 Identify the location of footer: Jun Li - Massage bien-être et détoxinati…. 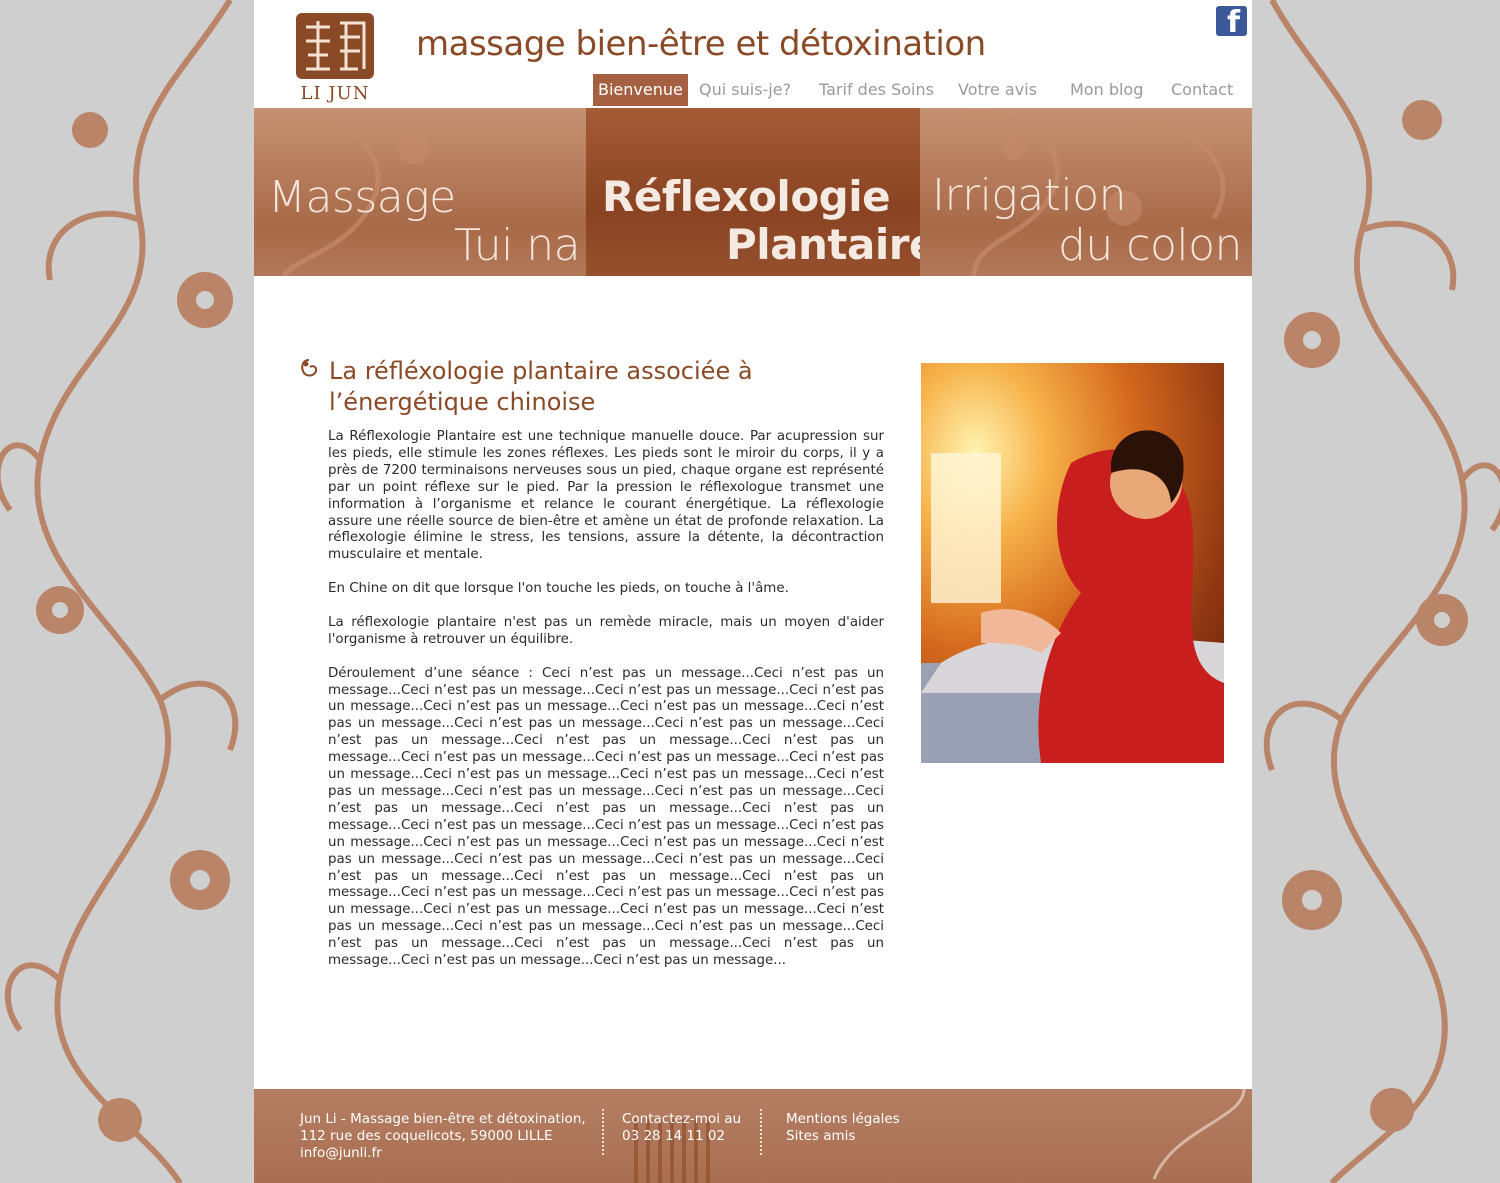
(753, 1136).